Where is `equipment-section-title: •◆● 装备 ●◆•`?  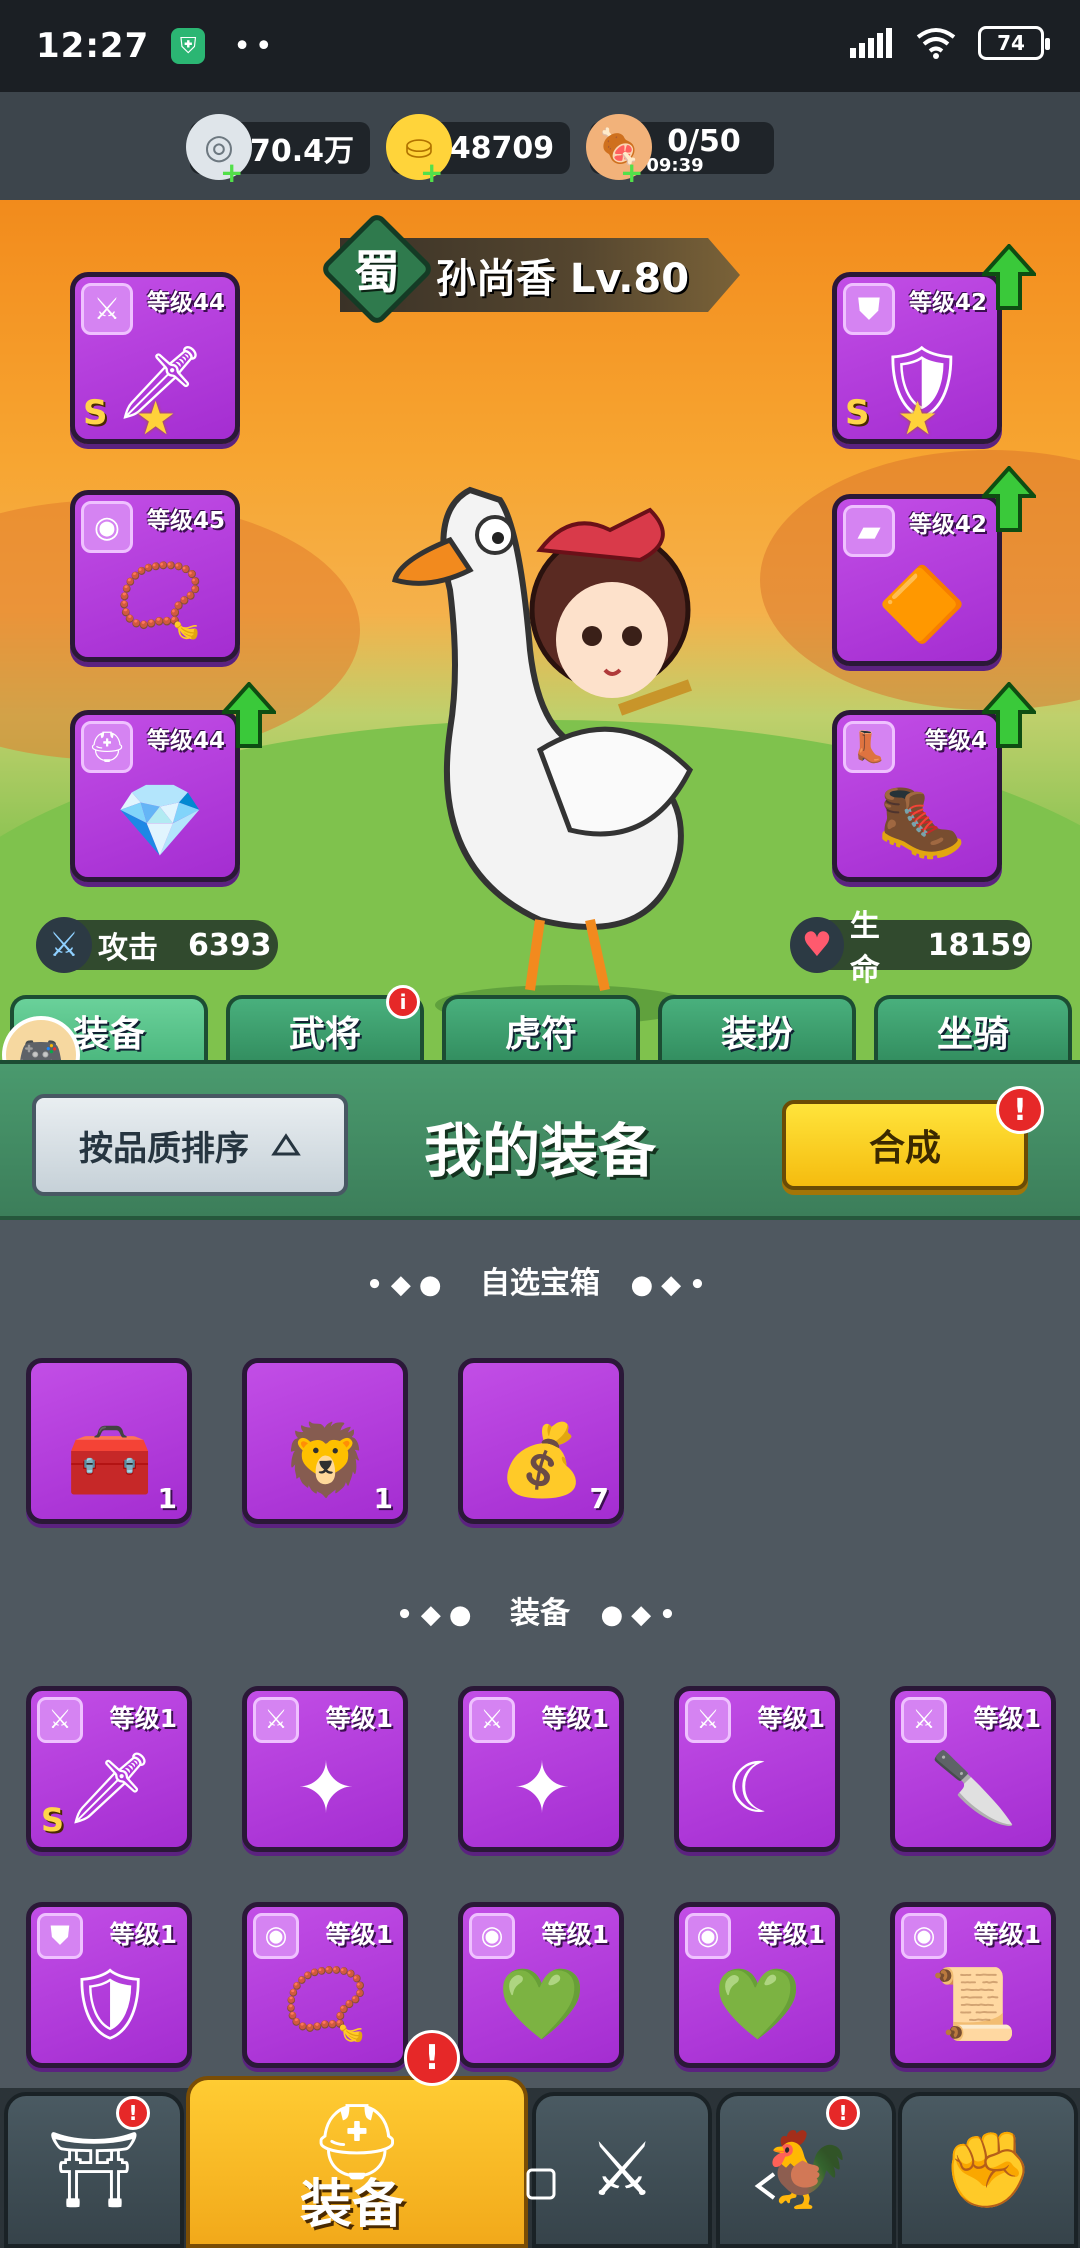
equipment-section-title: •◆● 装备 ●◆• is located at coordinates (540, 1610).